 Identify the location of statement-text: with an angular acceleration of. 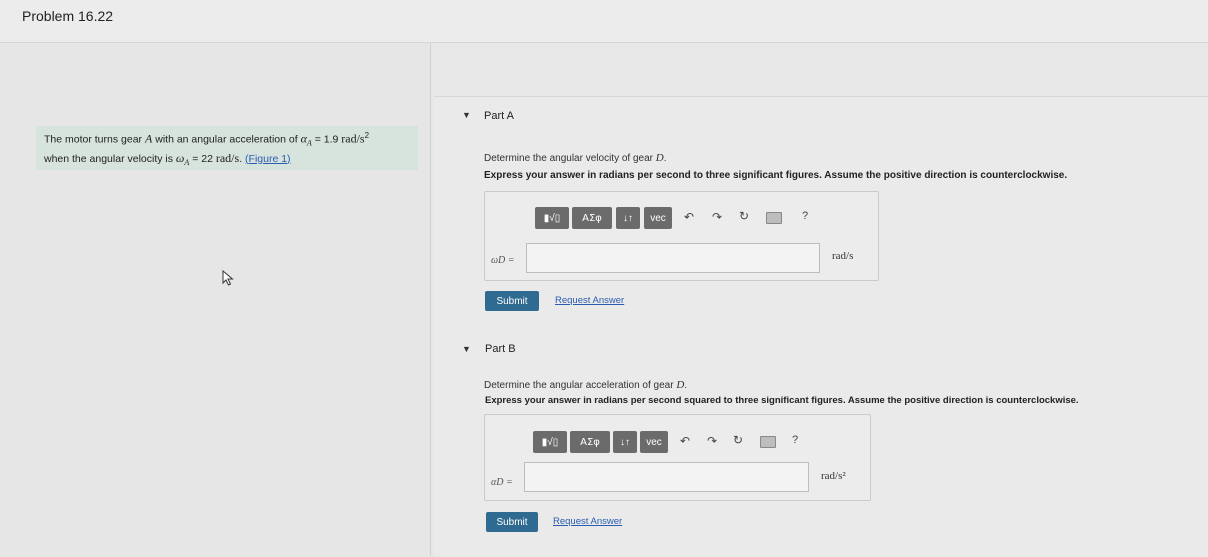
(226, 139).